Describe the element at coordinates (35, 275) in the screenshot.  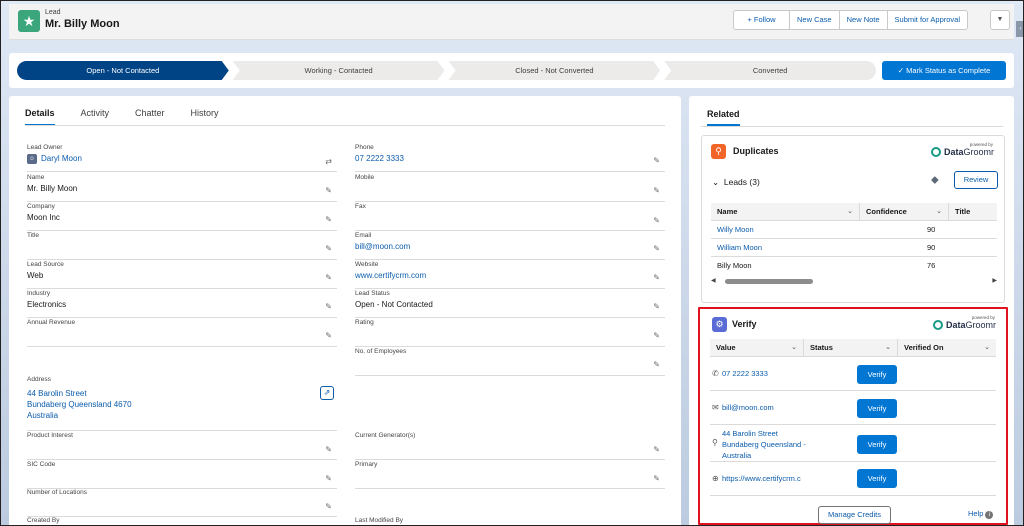
I see `field-value: Web` at that location.